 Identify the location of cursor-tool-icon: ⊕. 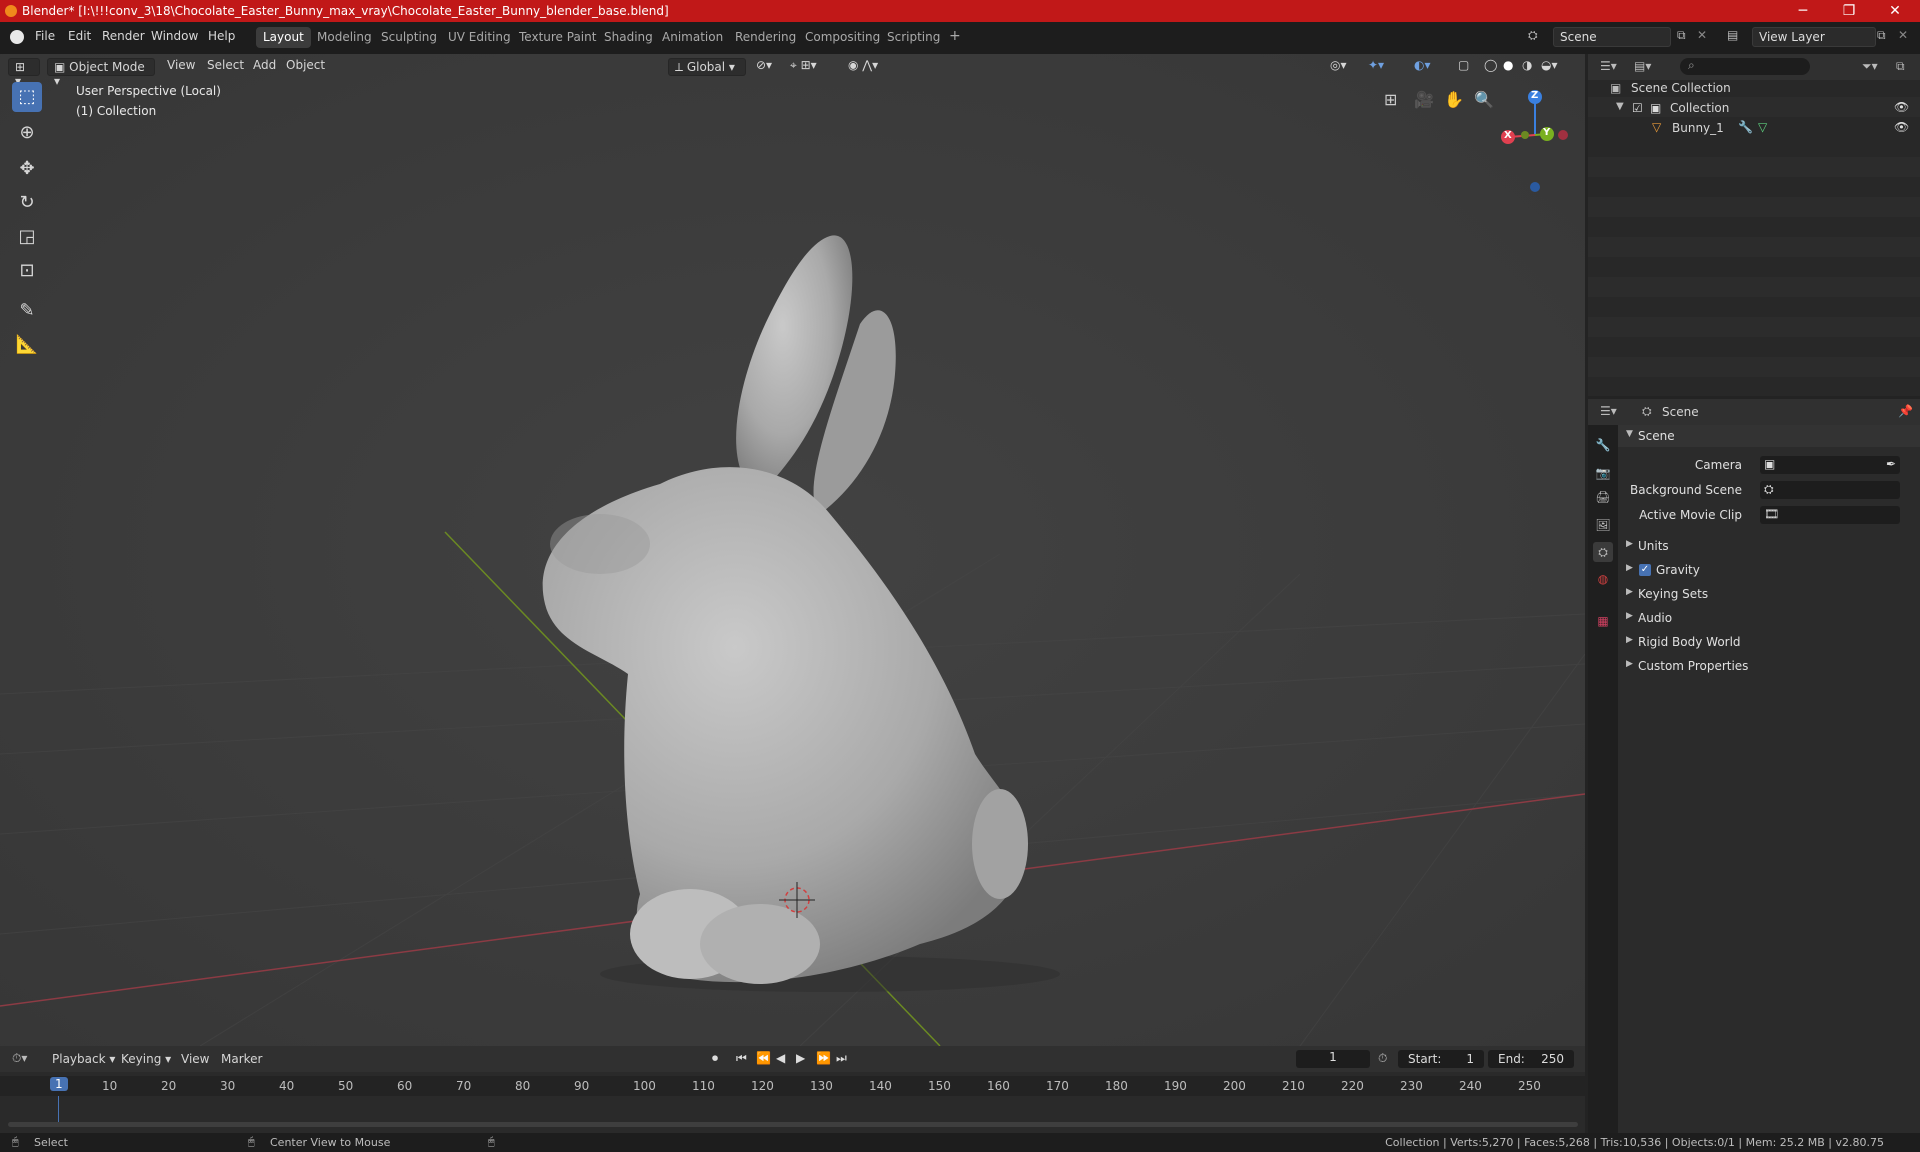
(27, 133).